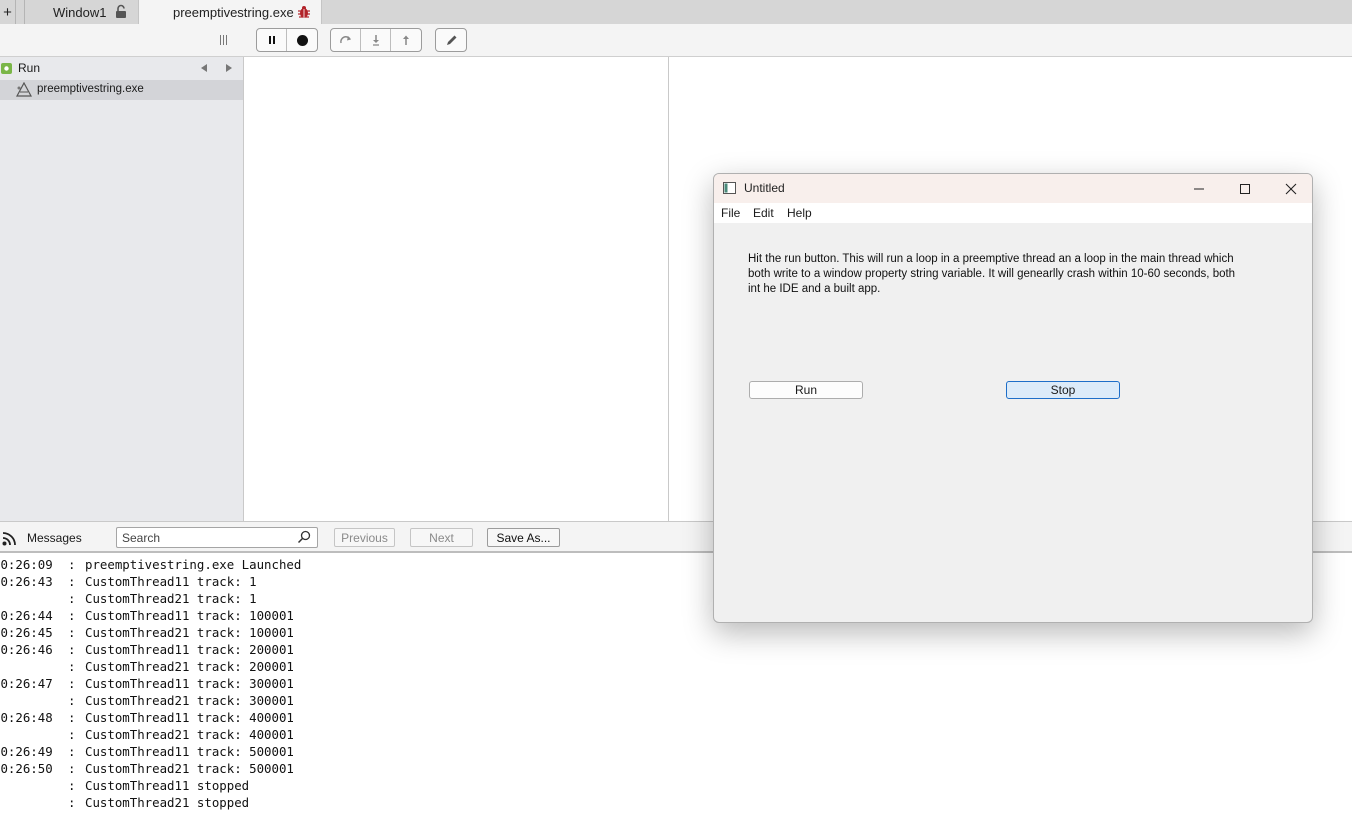 The width and height of the screenshot is (1352, 834). Describe the element at coordinates (729, 188) in the screenshot. I see `window-app-icon` at that location.